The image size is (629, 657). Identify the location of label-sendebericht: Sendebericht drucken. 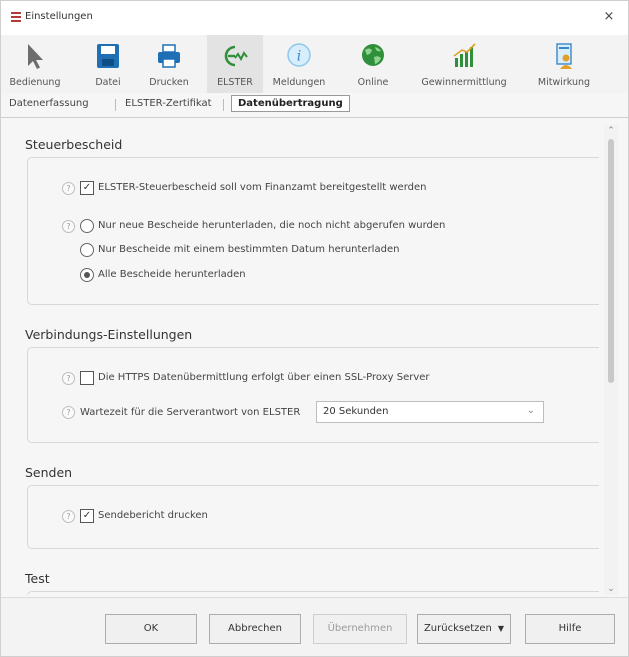
(153, 515).